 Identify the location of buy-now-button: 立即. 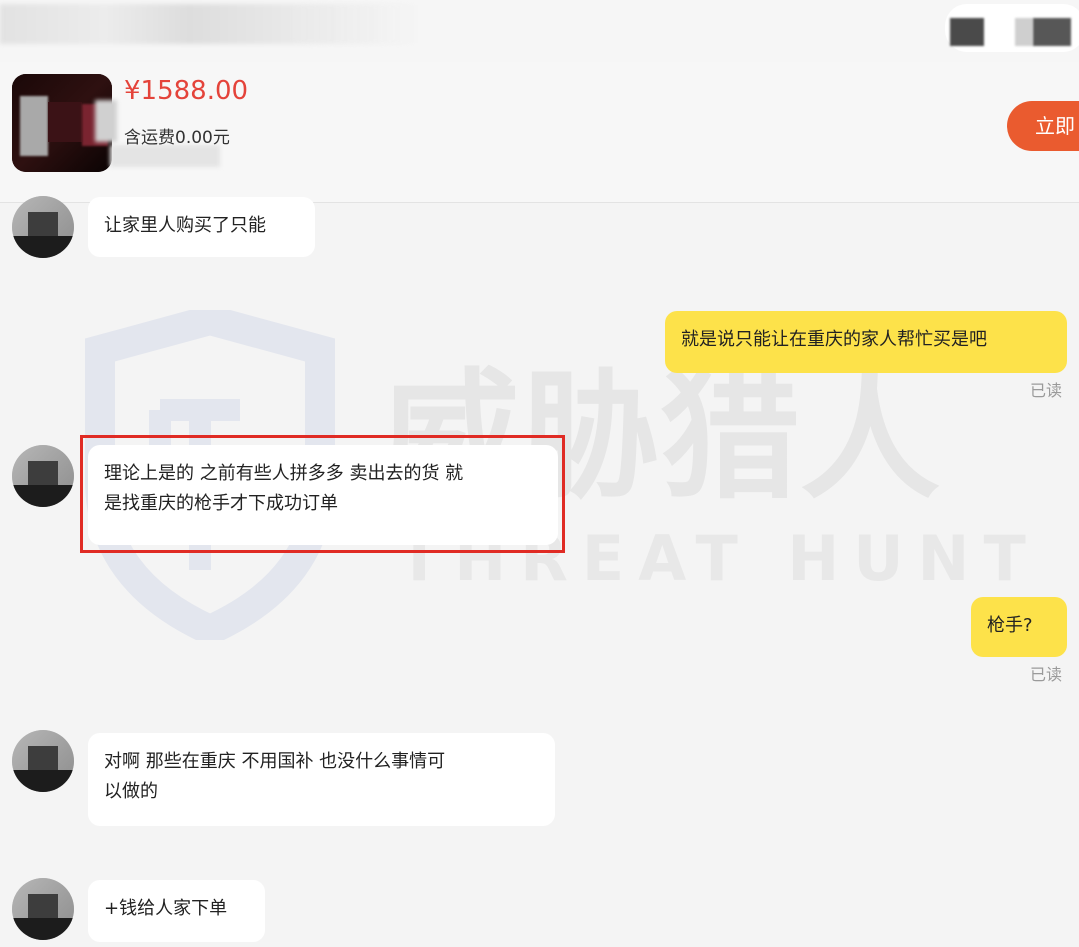
(1043, 126).